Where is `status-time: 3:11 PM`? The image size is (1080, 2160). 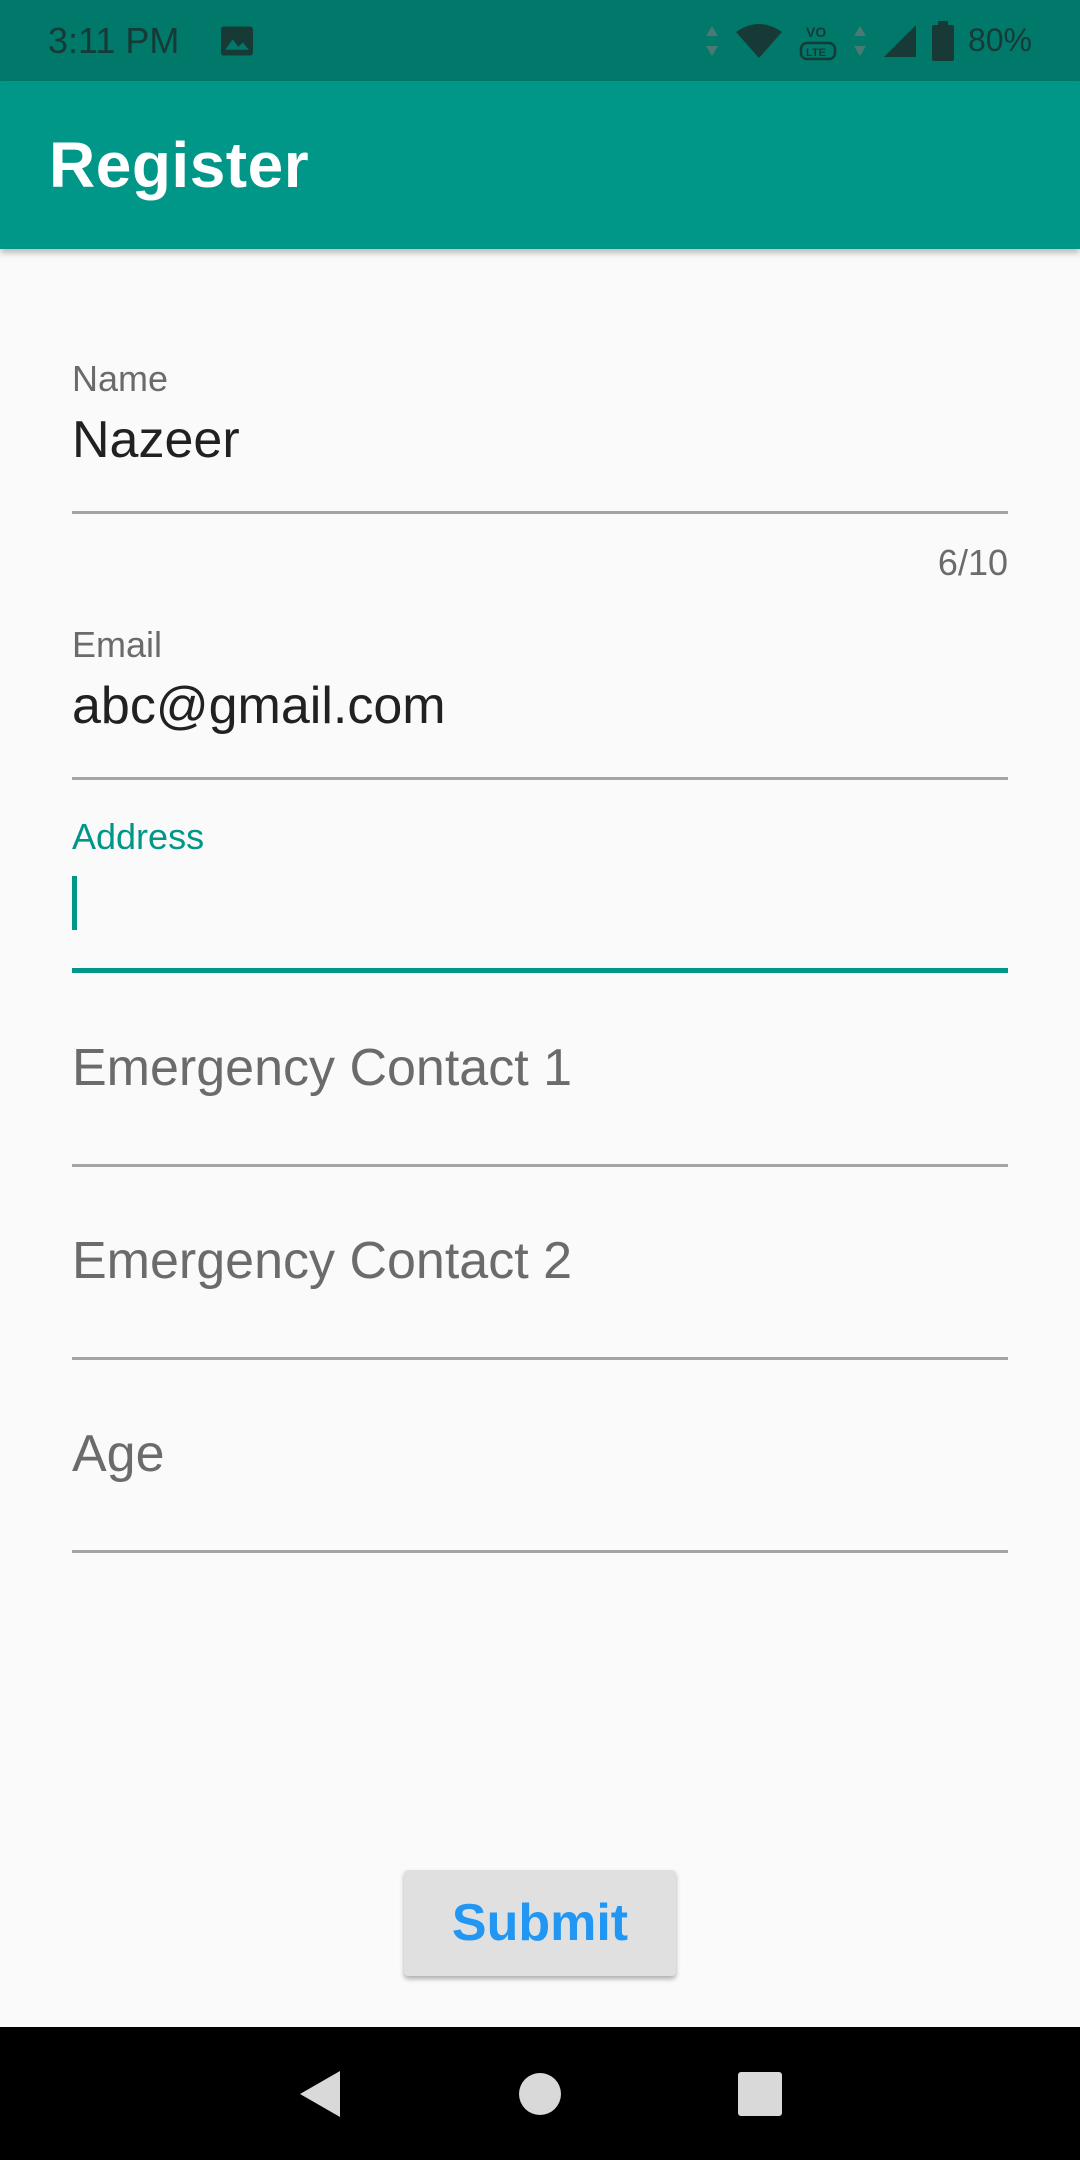
status-time: 3:11 PM is located at coordinates (114, 40).